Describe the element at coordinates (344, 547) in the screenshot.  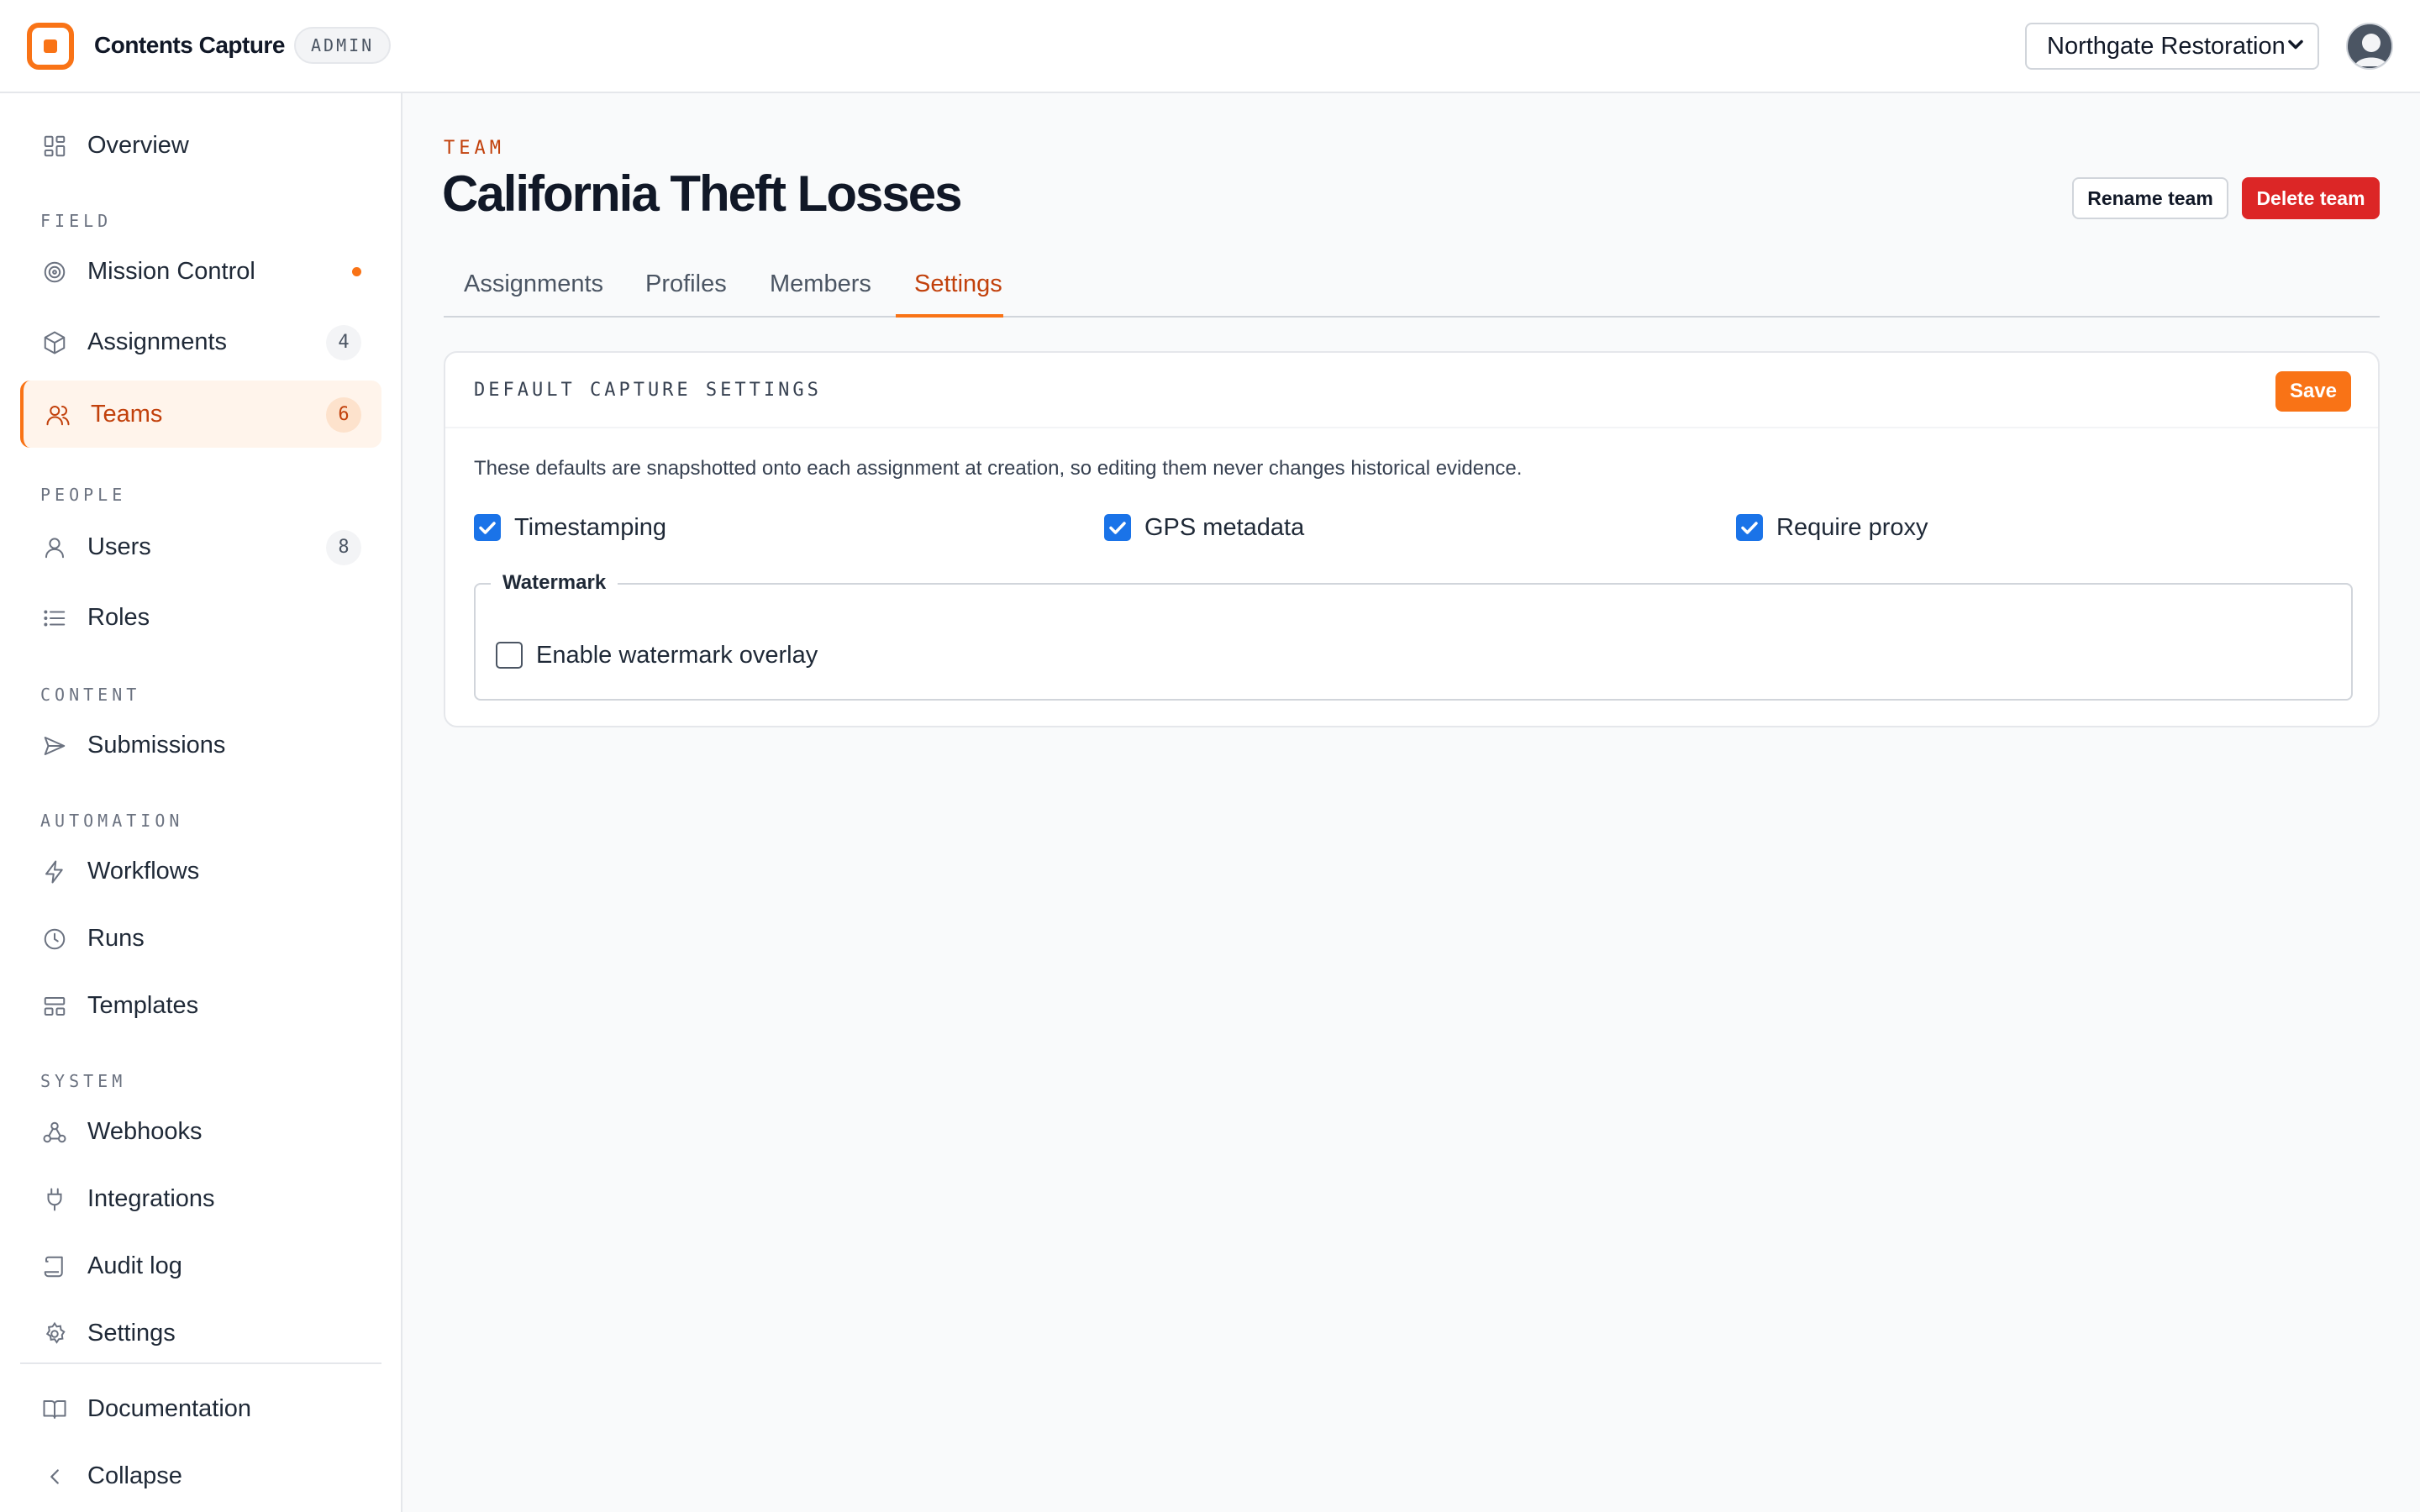
I see `count-badge: 8` at that location.